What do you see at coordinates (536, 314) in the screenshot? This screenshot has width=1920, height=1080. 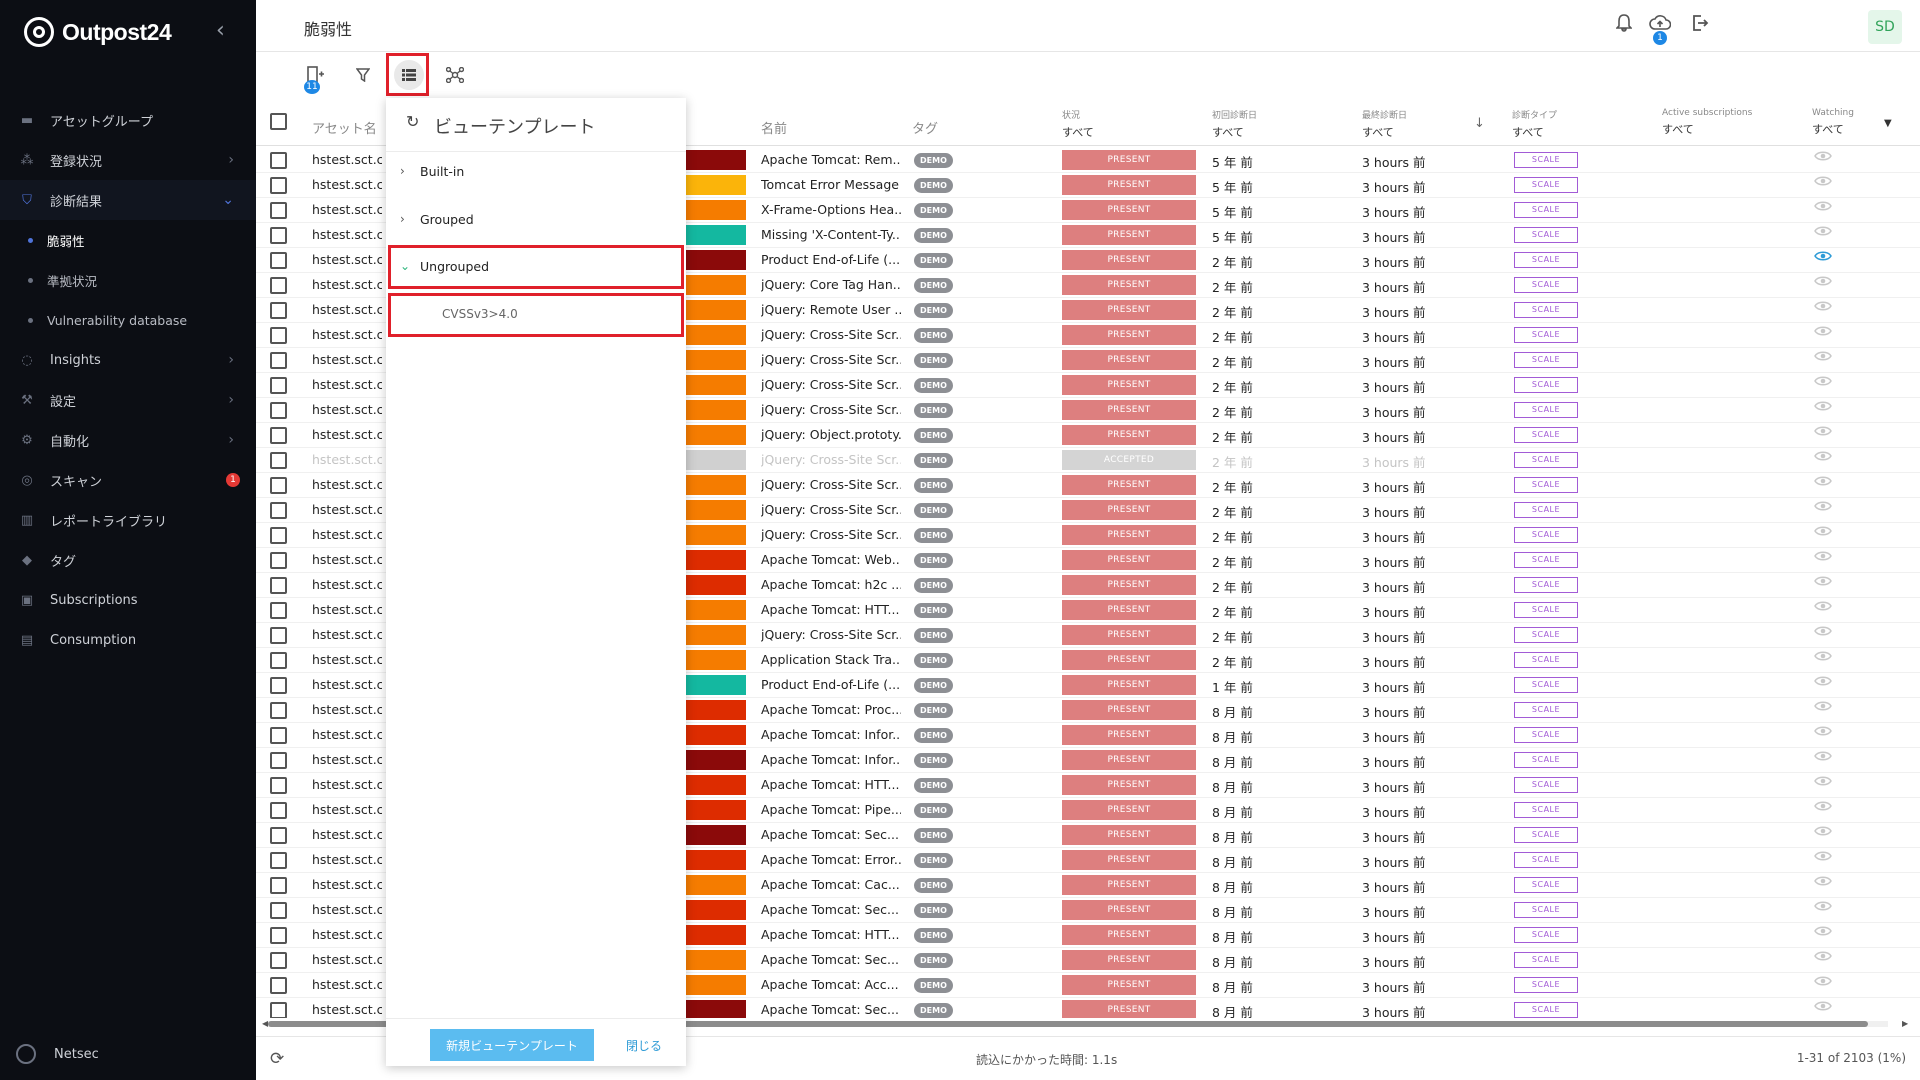 I see `template-item-cvss: CVSSv3>4.0` at bounding box center [536, 314].